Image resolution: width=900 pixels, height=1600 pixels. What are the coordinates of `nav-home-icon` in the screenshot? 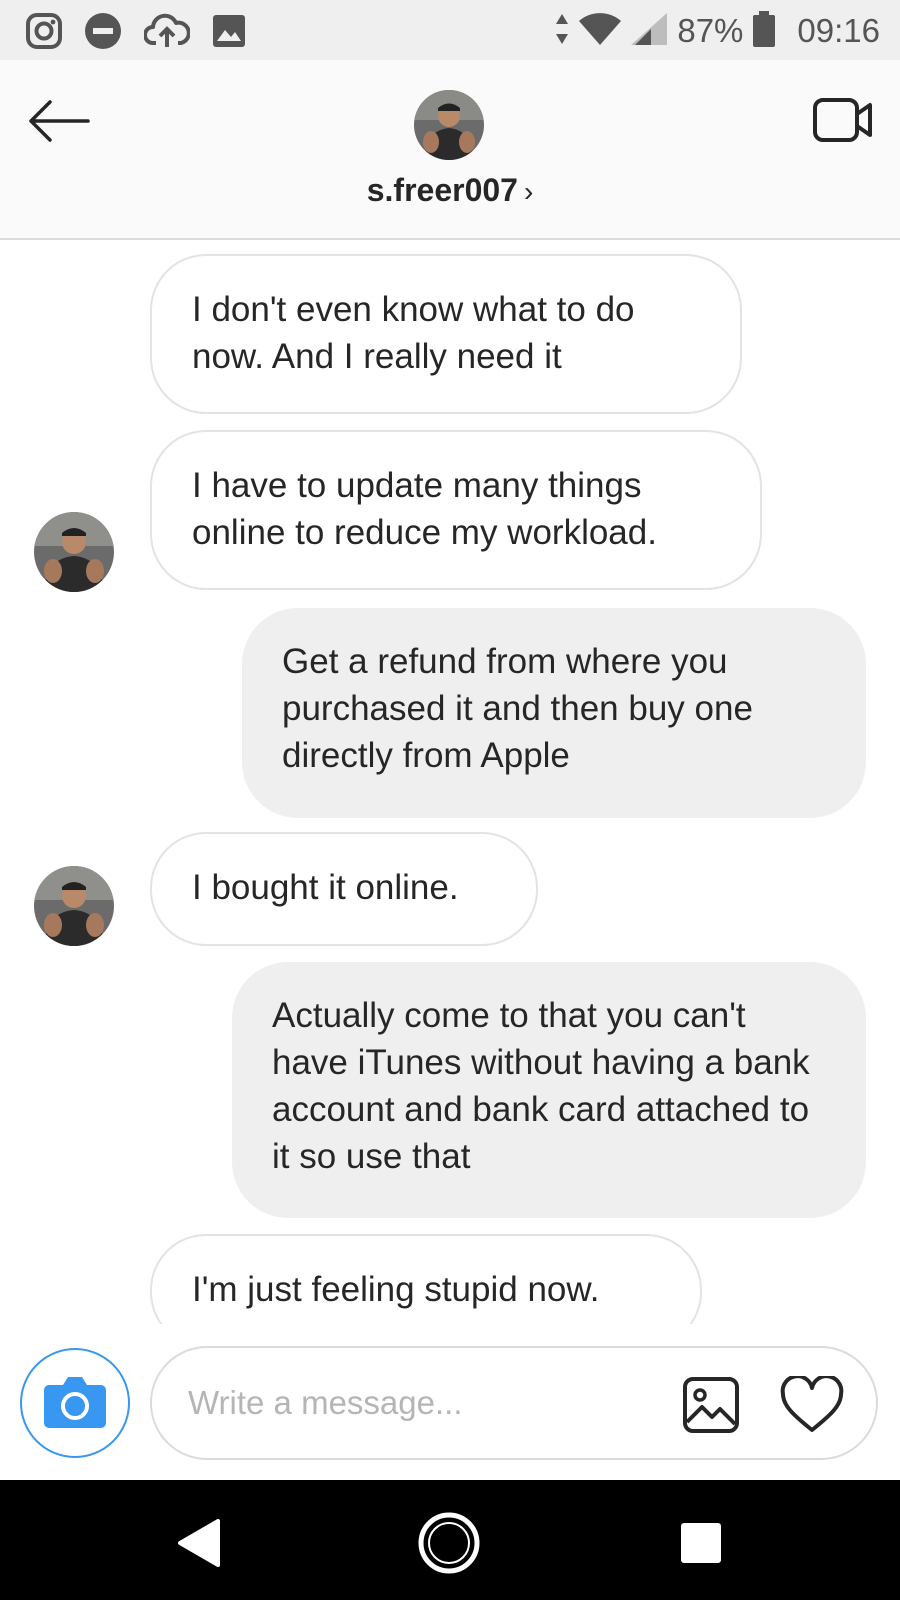 It's located at (449, 1547).